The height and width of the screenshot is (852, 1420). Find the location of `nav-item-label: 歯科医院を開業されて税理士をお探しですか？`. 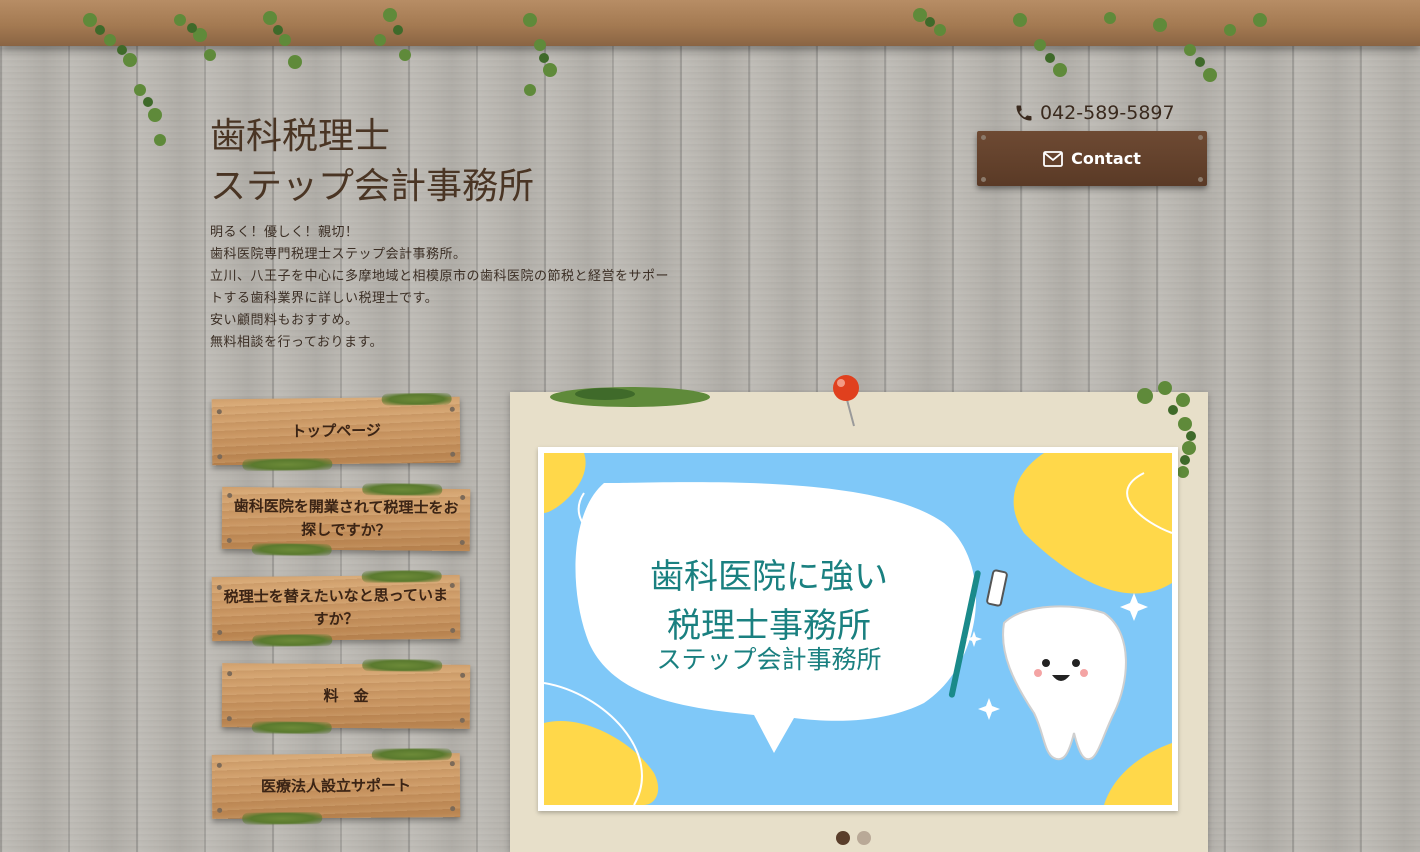

nav-item-label: 歯科医院を開業されて税理士をお探しですか？ is located at coordinates (346, 518).